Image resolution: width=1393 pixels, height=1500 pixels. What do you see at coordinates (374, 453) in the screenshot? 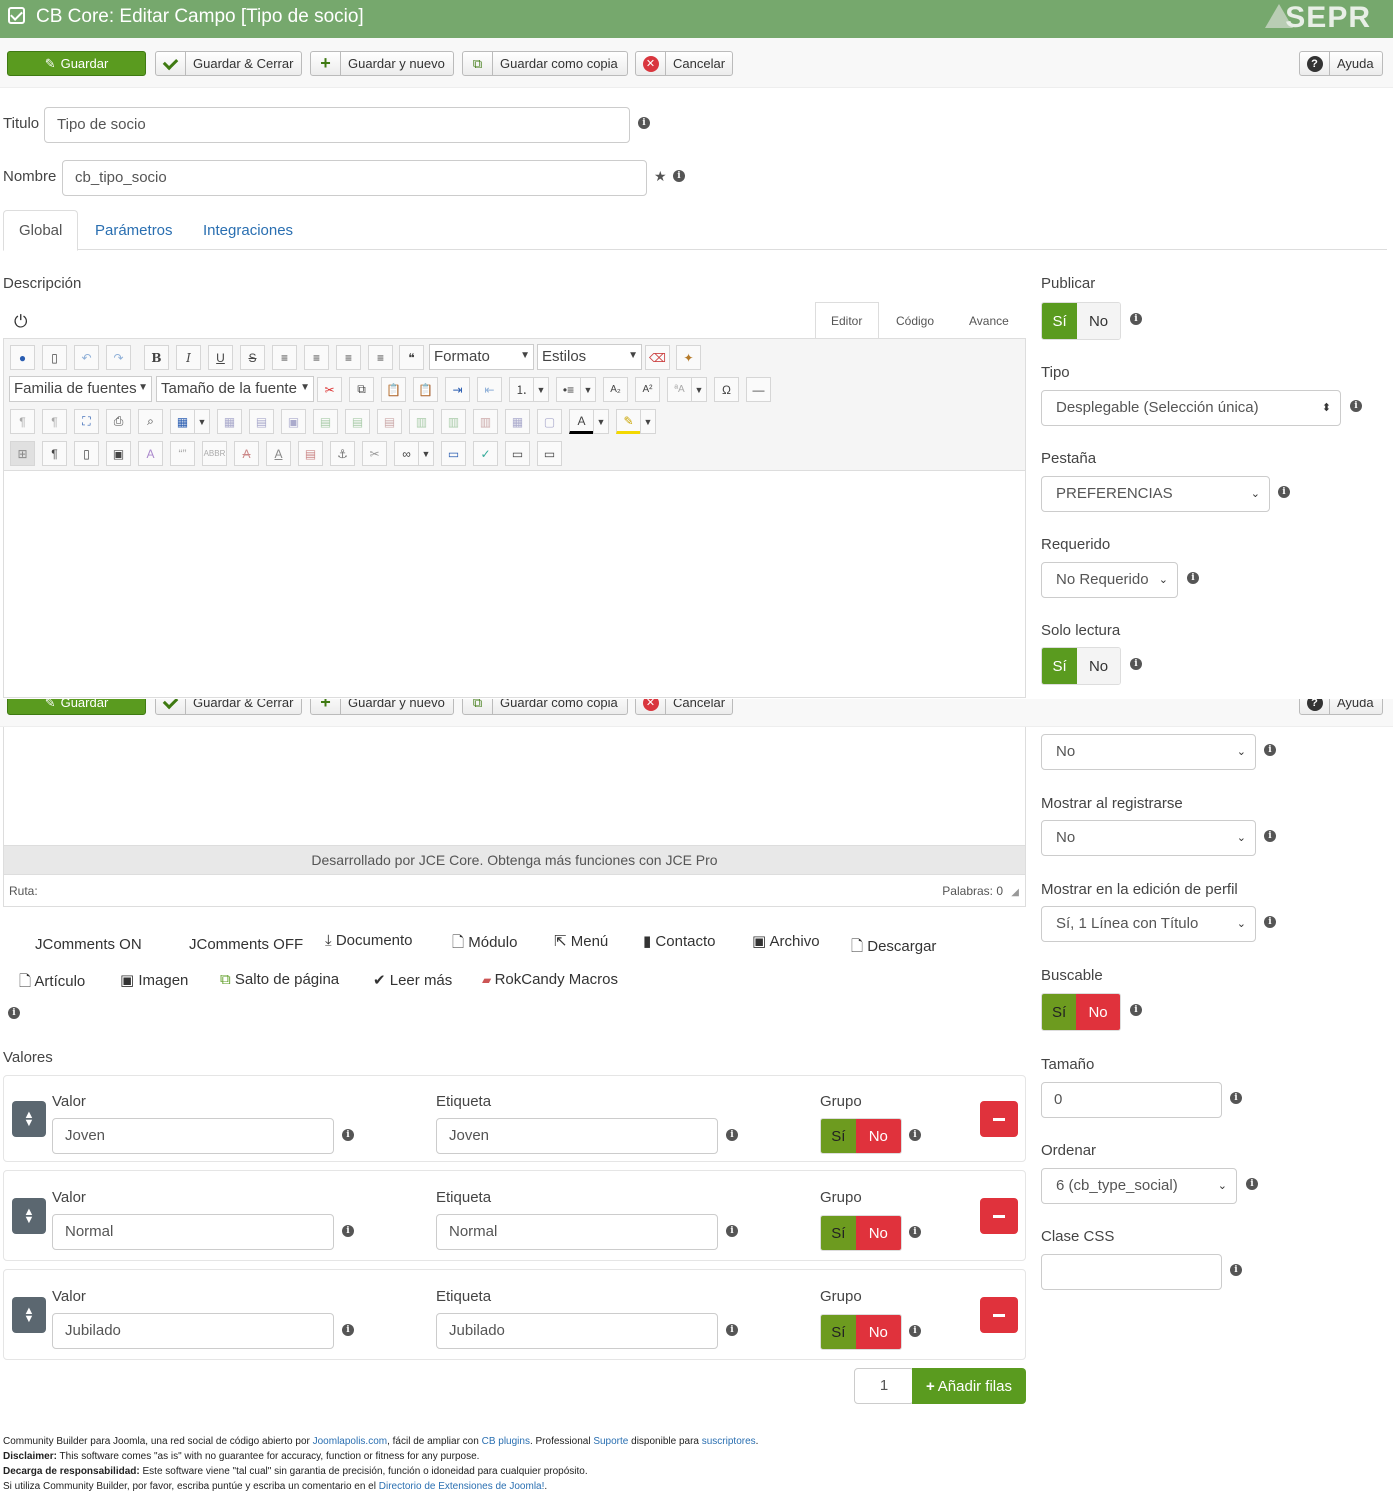
I see `unlink-icon: ✂` at bounding box center [374, 453].